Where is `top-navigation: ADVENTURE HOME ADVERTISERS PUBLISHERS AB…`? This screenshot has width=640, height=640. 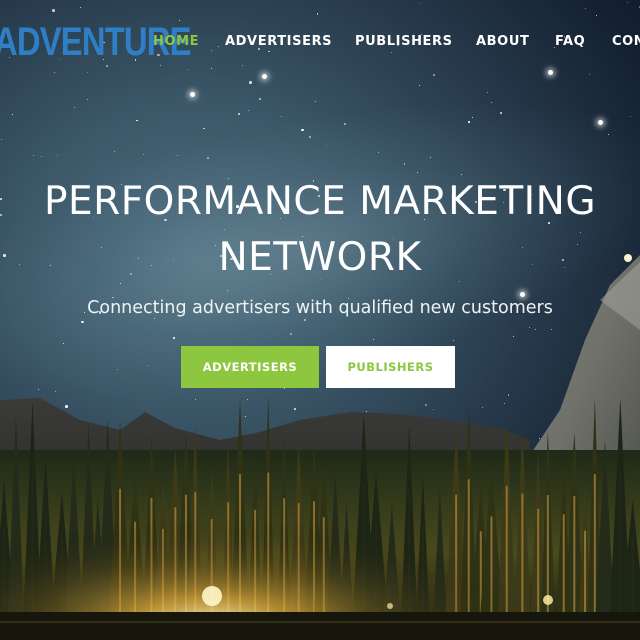 top-navigation: ADVENTURE HOME ADVERTISERS PUBLISHERS AB… is located at coordinates (320, 42).